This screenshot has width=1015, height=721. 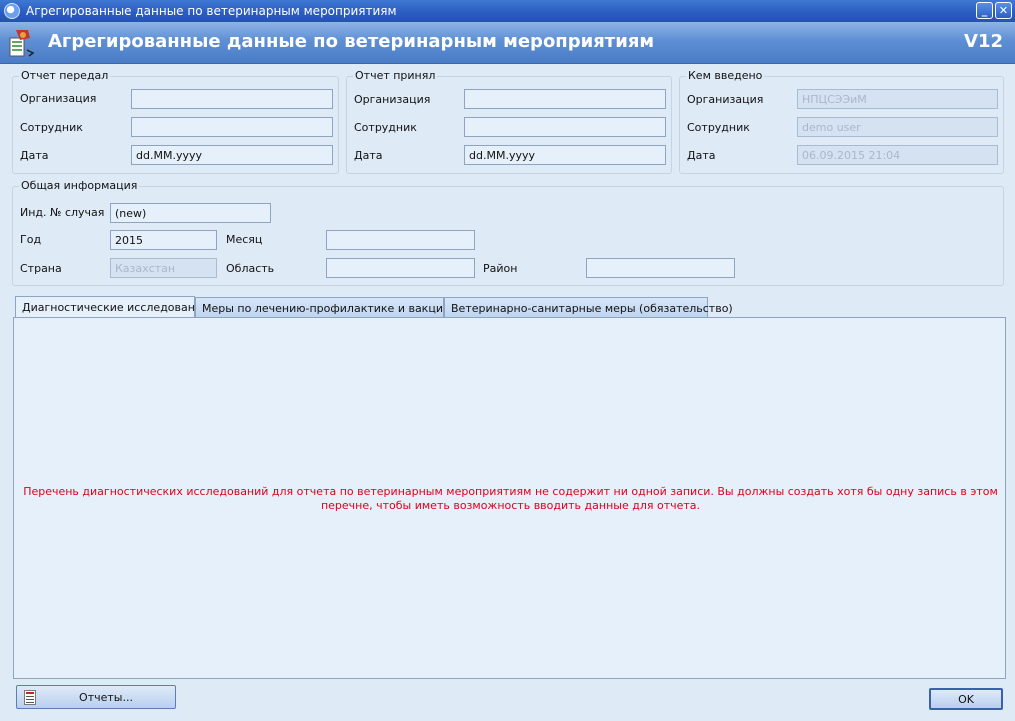 I want to click on year-field: 2015, so click(x=163, y=240).